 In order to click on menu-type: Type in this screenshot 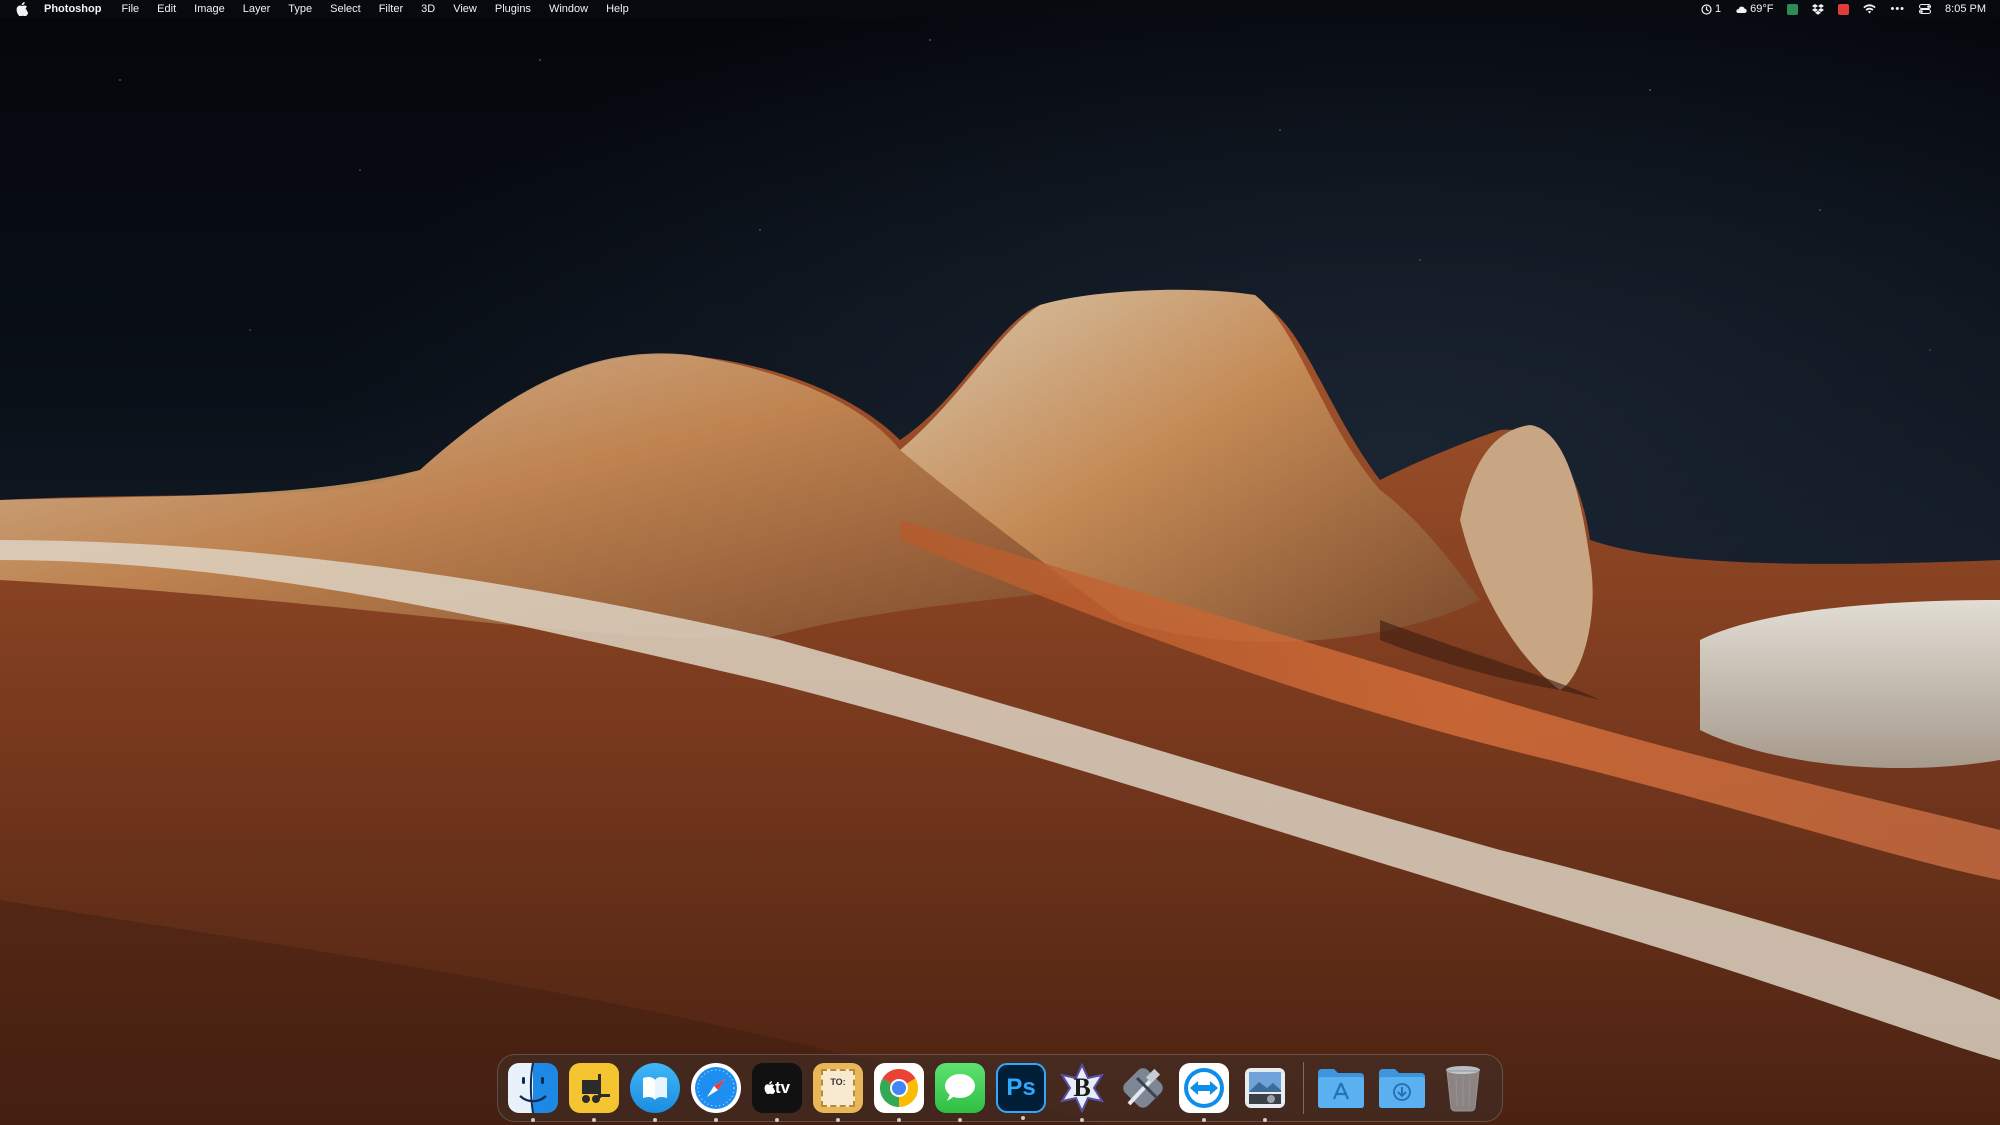, I will do `click(300, 9)`.